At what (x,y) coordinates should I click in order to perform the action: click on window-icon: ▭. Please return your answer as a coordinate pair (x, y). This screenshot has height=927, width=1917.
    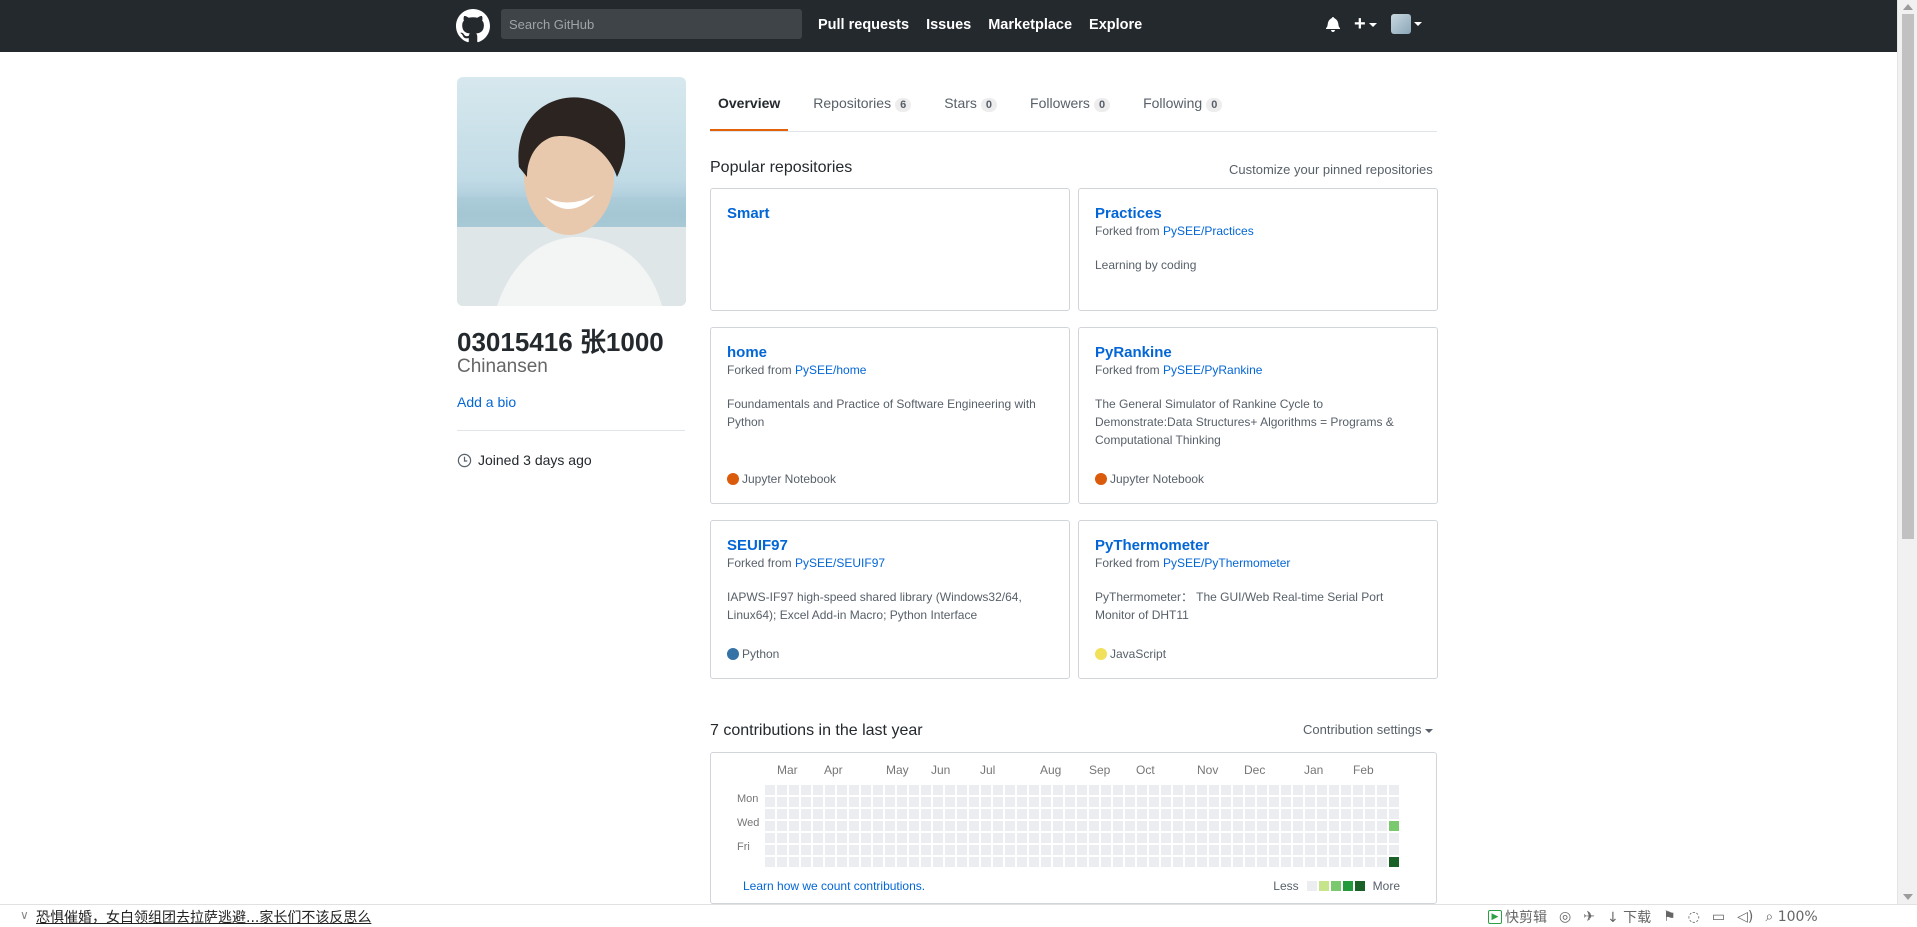
    Looking at the image, I should click on (1718, 917).